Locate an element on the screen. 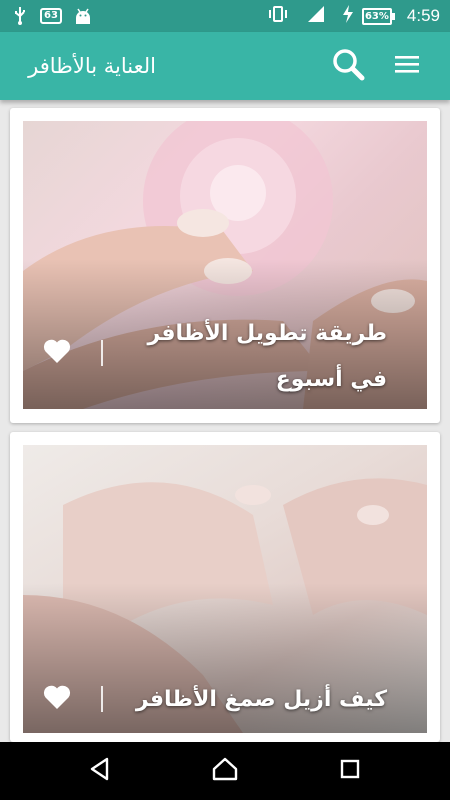 This screenshot has width=450, height=800. home-icon is located at coordinates (225, 771).